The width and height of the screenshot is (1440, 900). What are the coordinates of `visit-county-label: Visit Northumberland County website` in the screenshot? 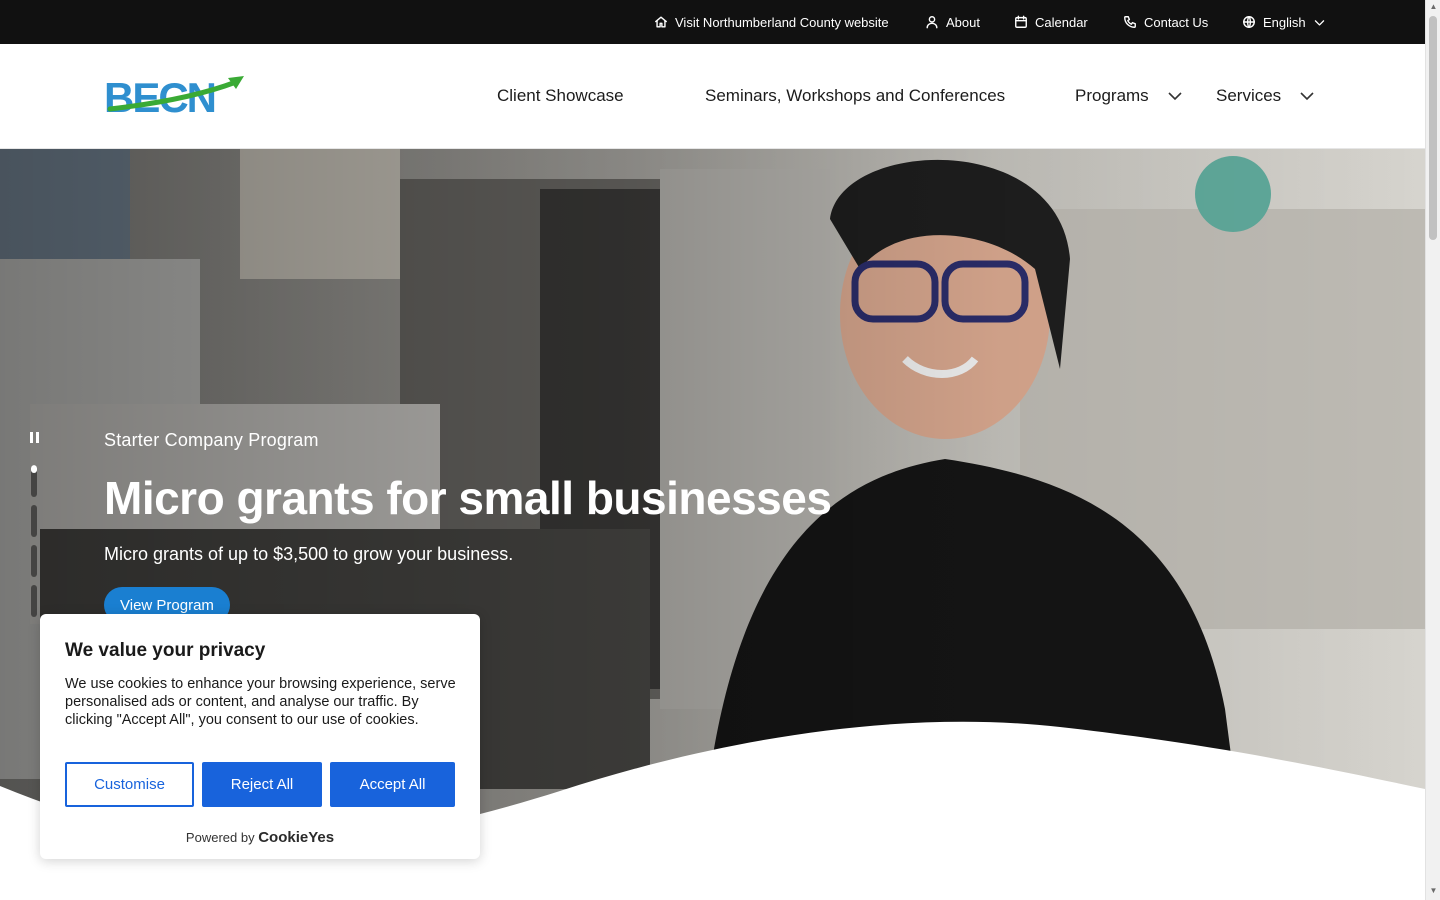 It's located at (782, 22).